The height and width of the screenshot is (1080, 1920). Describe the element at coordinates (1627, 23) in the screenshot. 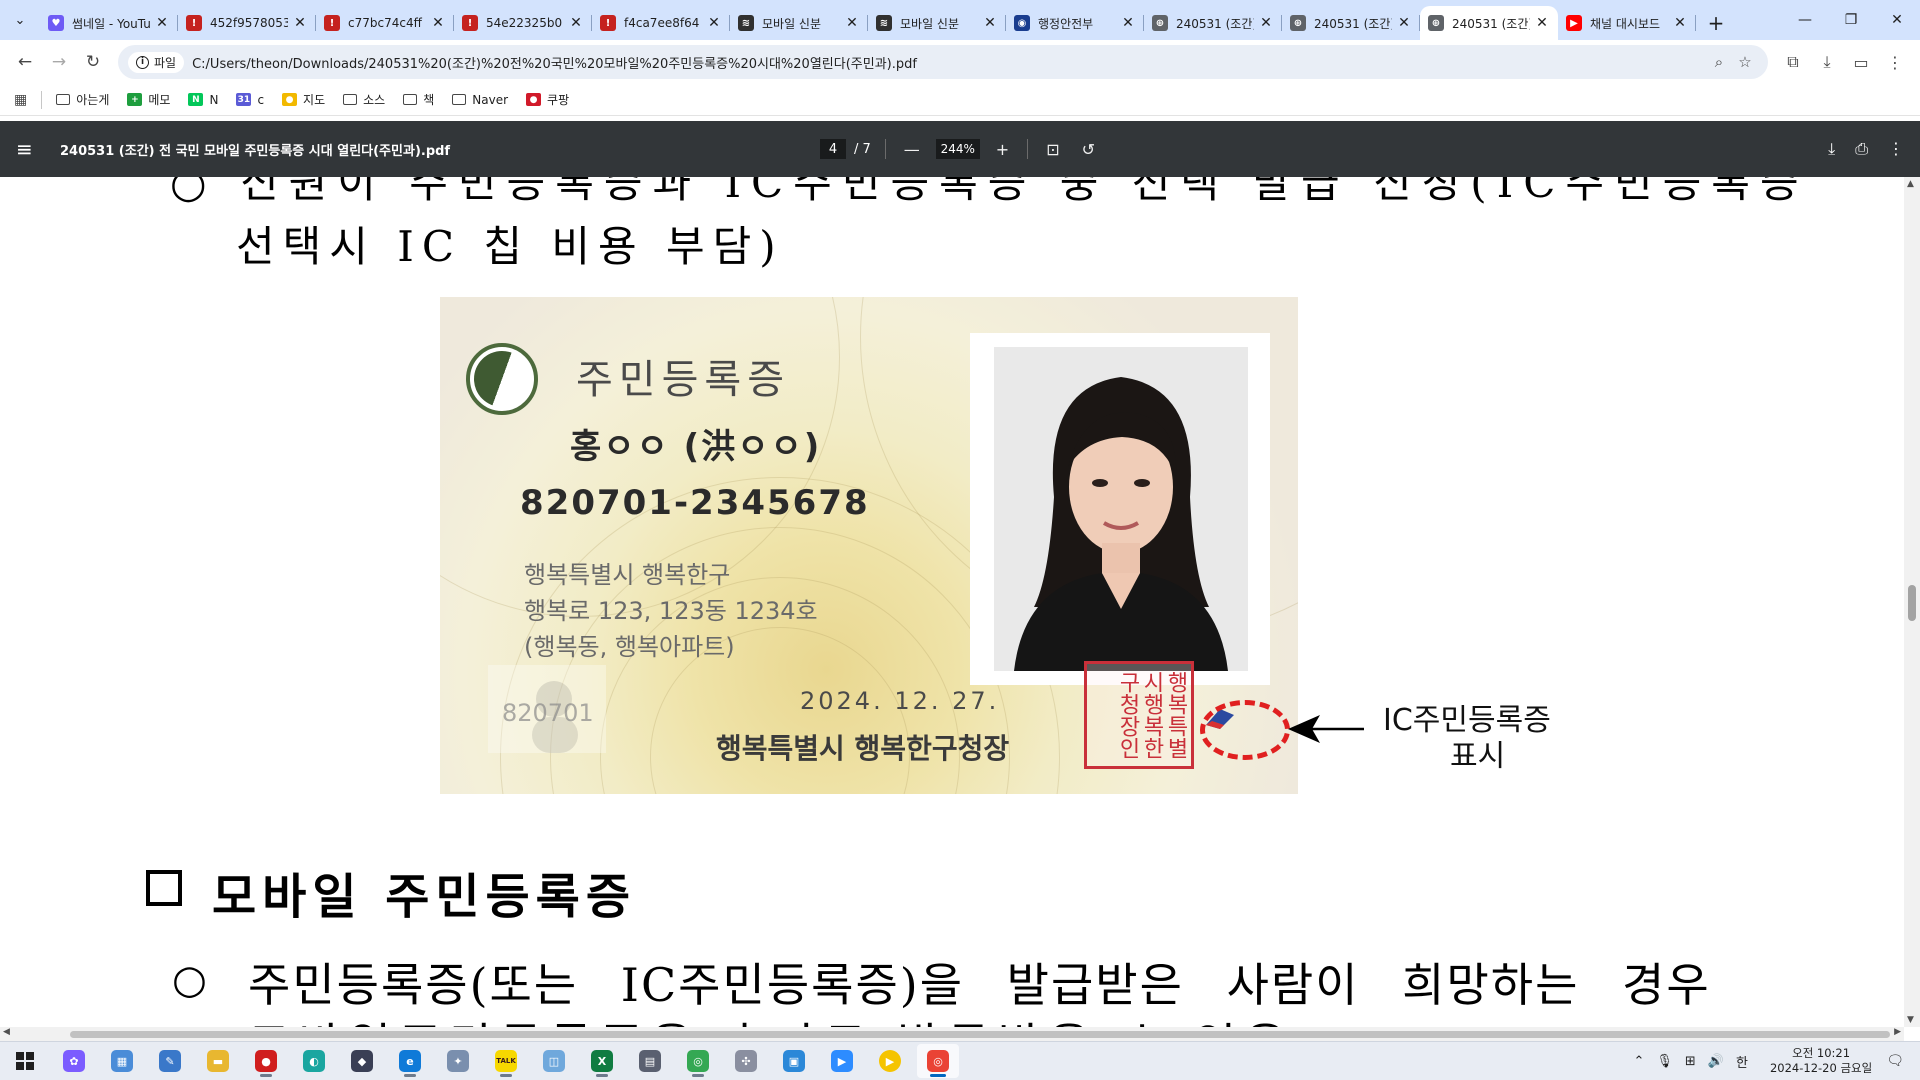

I see `browser-tab: ▶ 채널 대시보드 ✕` at that location.